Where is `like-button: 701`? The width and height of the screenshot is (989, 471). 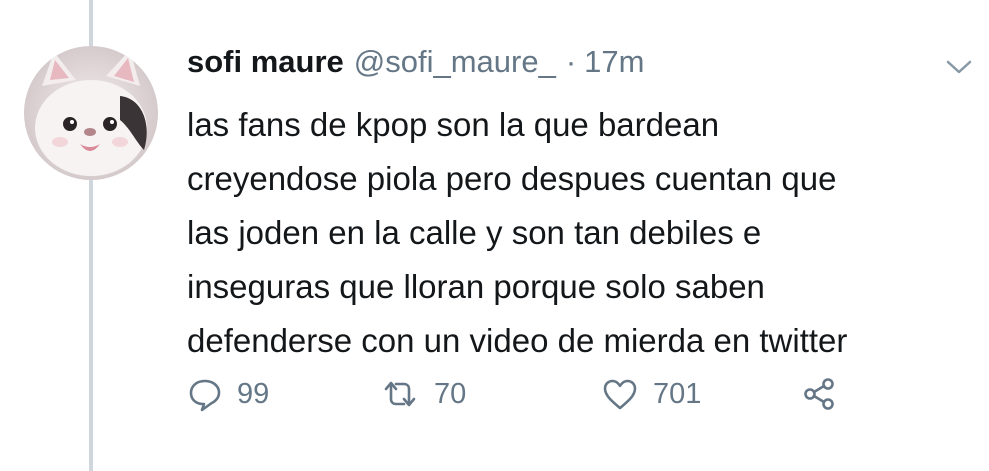 like-button: 701 is located at coordinates (651, 394).